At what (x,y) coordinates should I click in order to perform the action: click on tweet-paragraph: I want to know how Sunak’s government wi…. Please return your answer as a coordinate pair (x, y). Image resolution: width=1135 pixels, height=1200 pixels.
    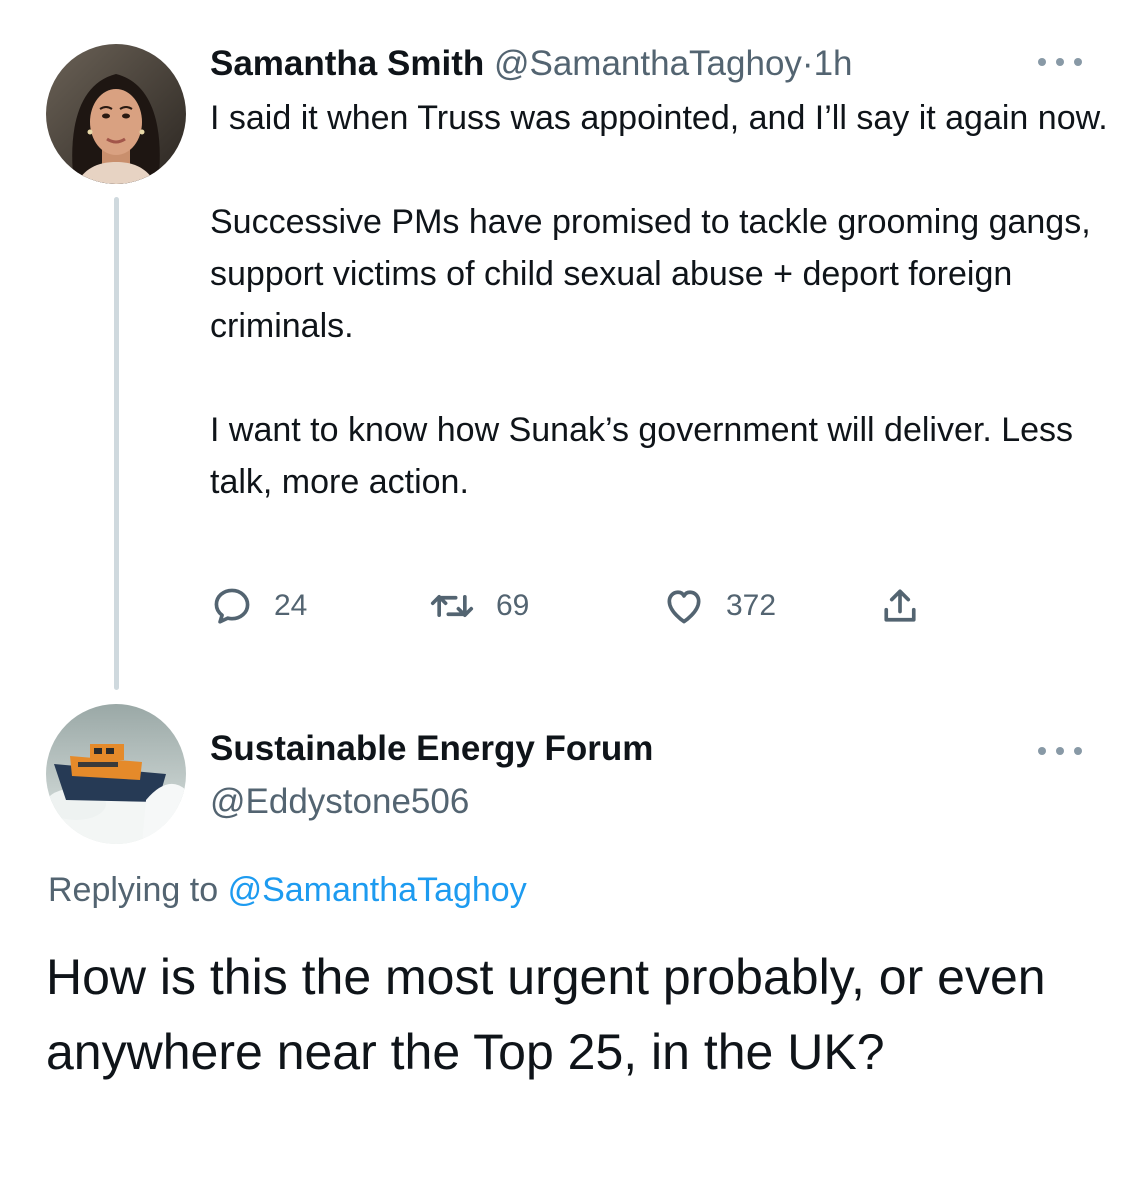
    Looking at the image, I should click on (642, 456).